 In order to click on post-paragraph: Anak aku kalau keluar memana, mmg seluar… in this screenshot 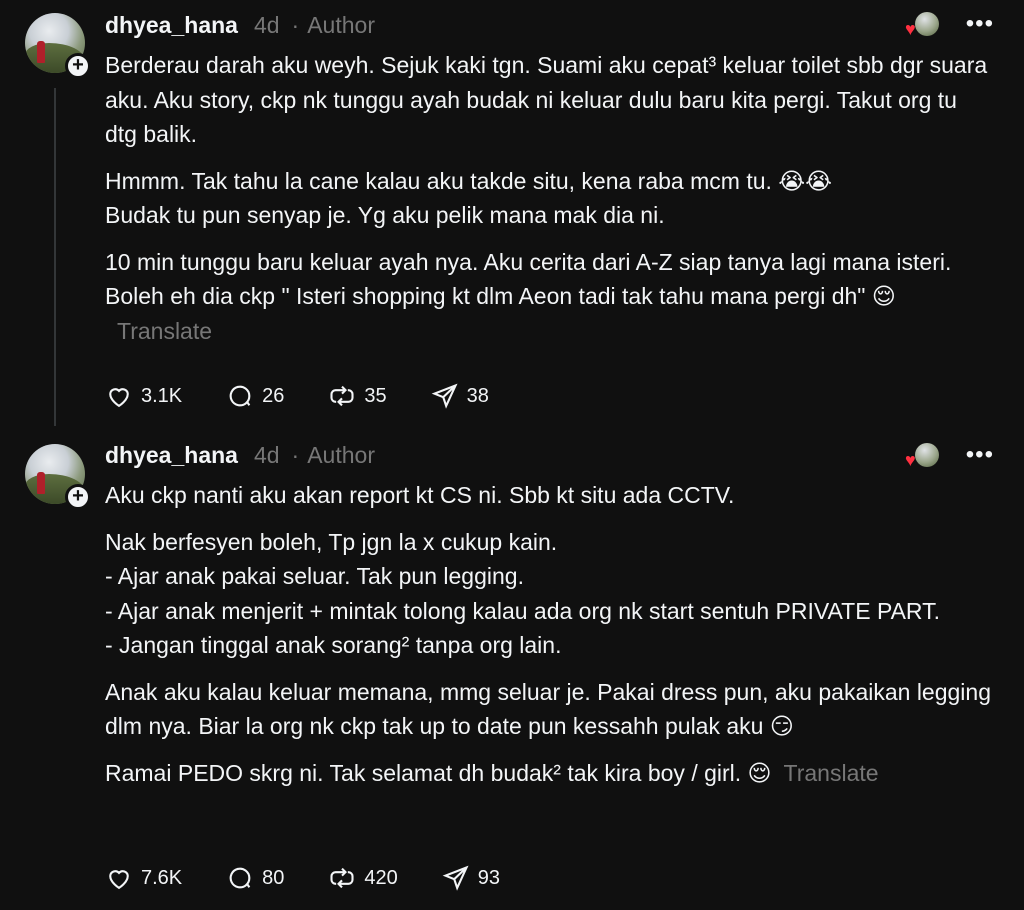, I will do `click(548, 709)`.